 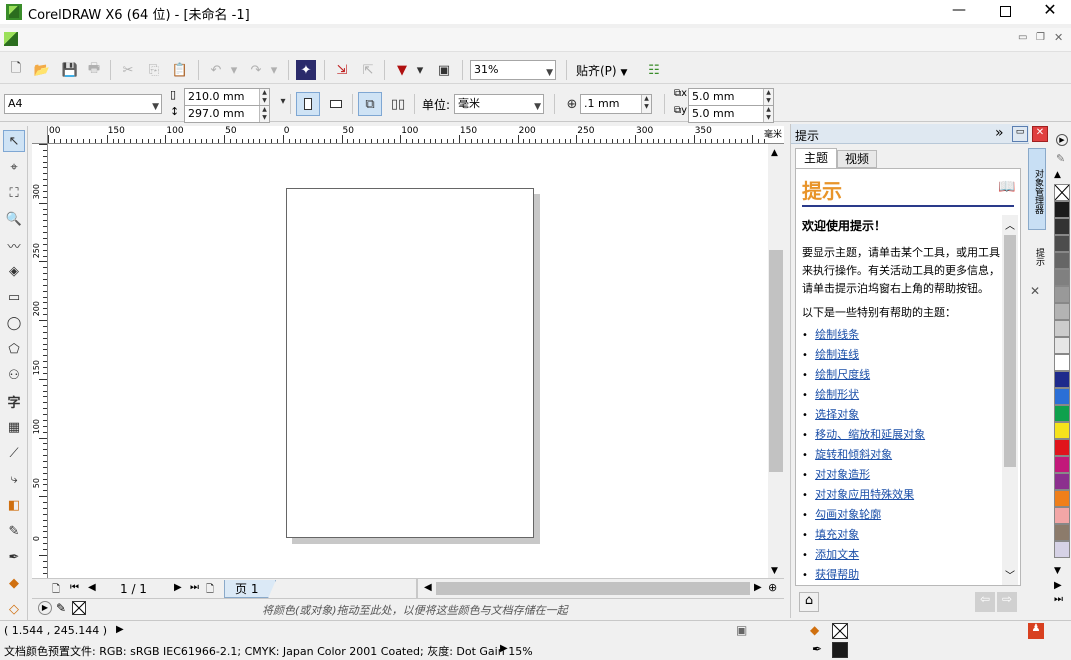 What do you see at coordinates (654, 70) in the screenshot?
I see `options-icon: ☷` at bounding box center [654, 70].